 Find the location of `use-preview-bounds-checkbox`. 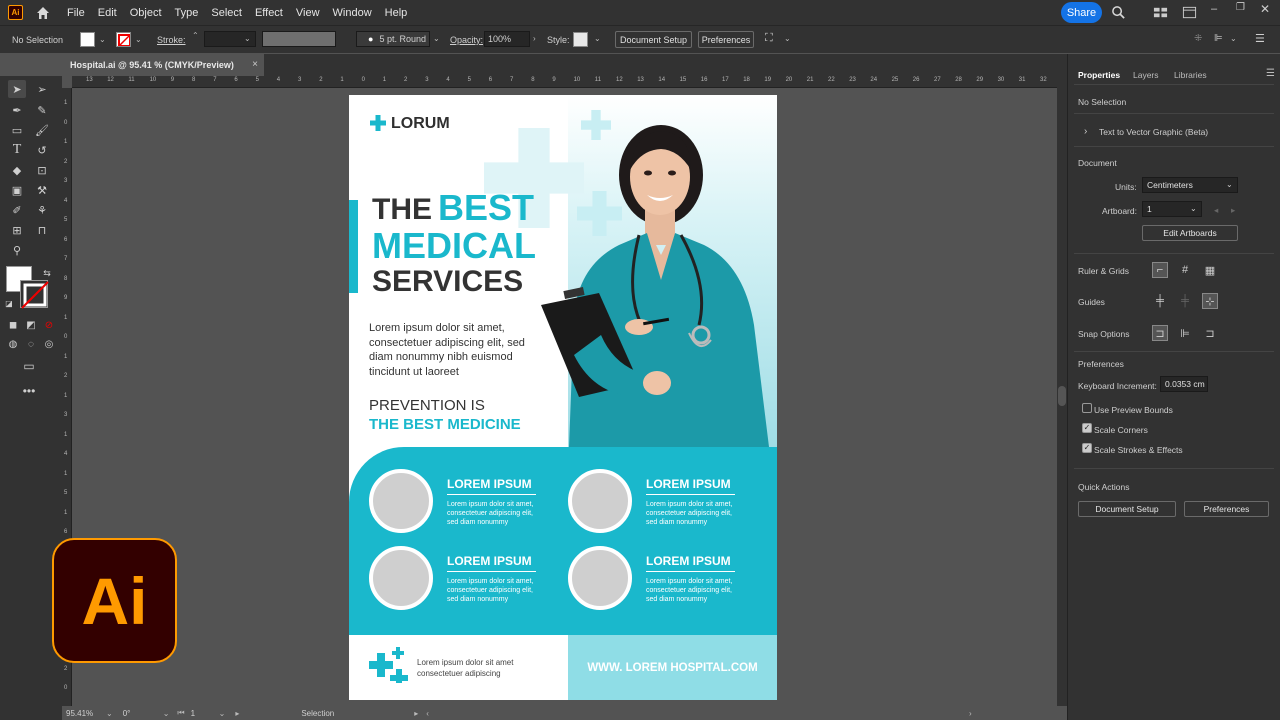

use-preview-bounds-checkbox is located at coordinates (1087, 408).